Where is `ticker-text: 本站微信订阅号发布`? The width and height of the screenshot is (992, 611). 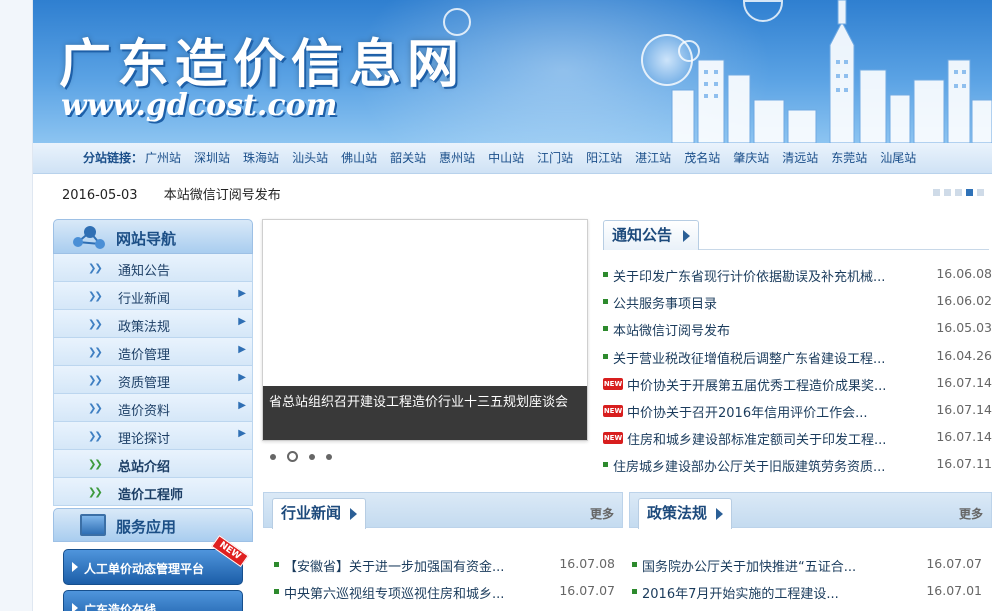
ticker-text: 本站微信订阅号发布 is located at coordinates (222, 195).